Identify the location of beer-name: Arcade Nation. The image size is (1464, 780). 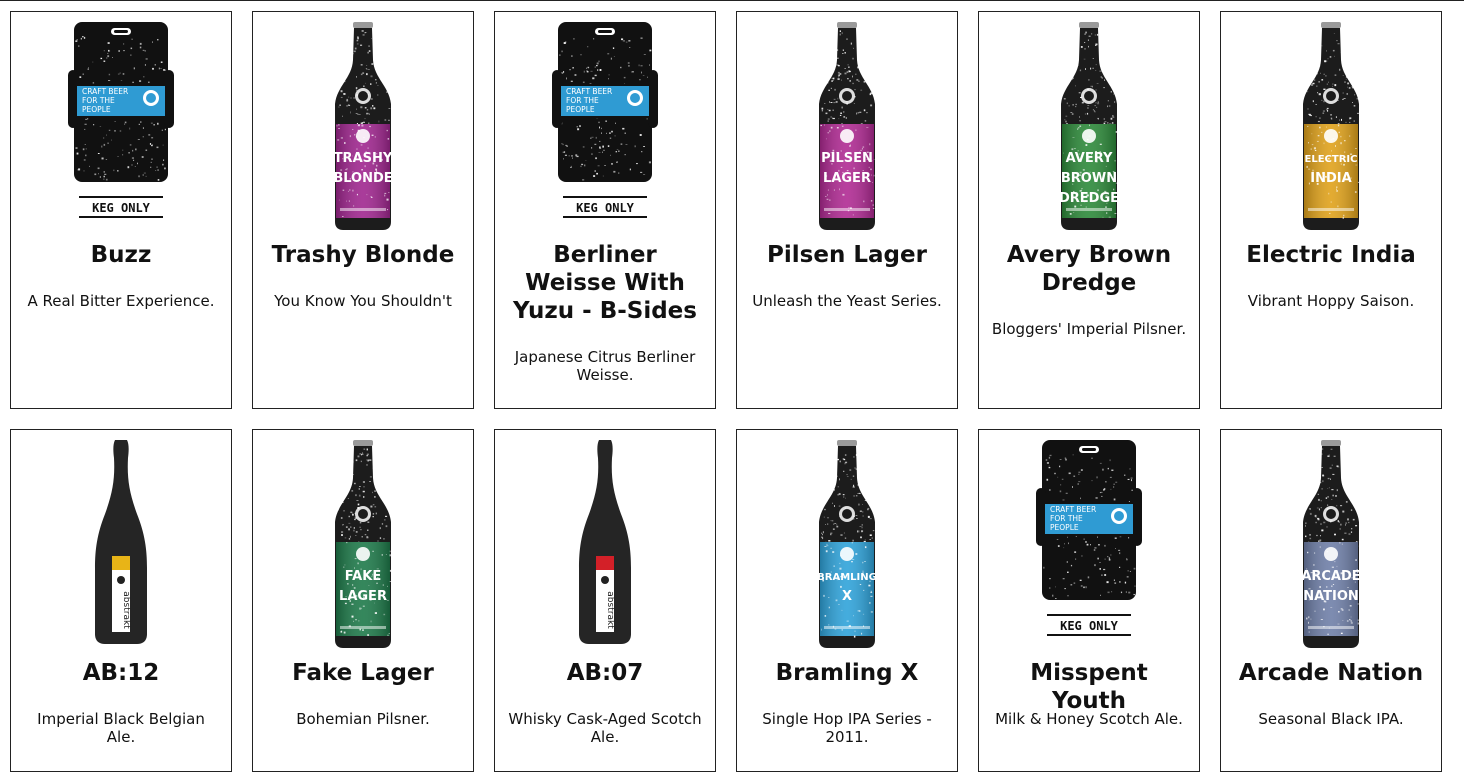
(1331, 673).